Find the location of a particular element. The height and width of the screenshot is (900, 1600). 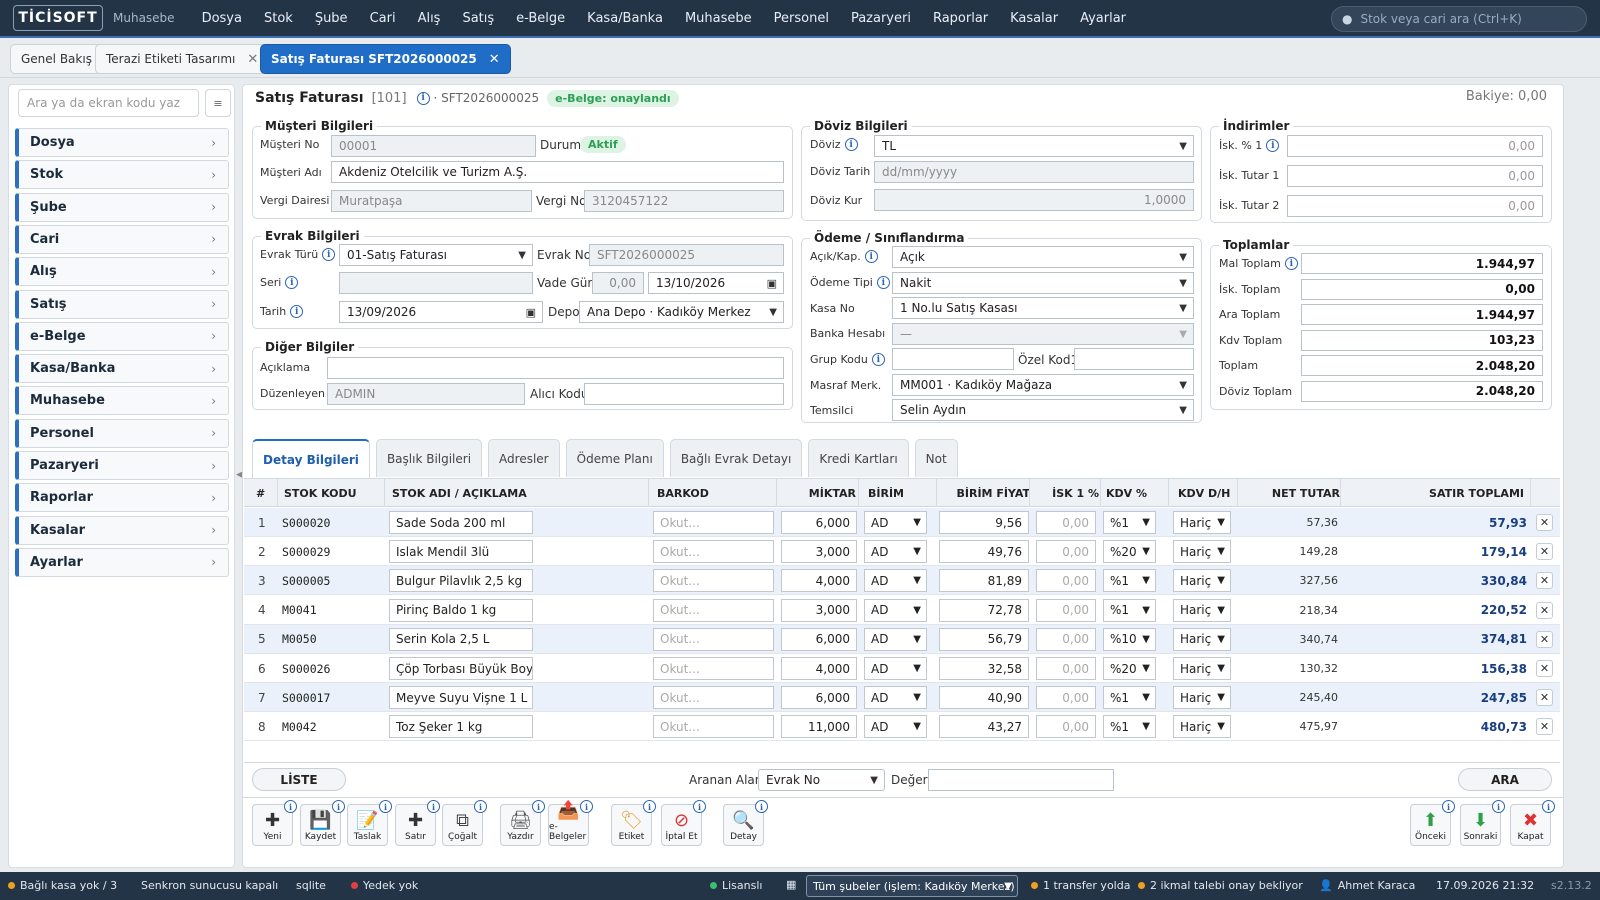

representative-select: Selin Aydın ▼ is located at coordinates (1043, 410).